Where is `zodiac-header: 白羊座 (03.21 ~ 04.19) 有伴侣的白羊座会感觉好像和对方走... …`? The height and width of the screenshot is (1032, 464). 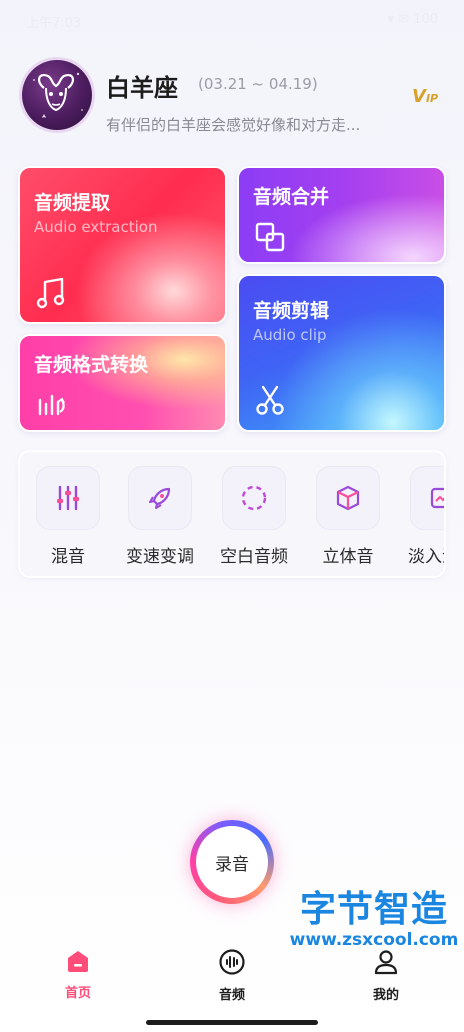 zodiac-header: 白羊座 (03.21 ~ 04.19) 有伴侣的白羊座会感觉好像和对方走... … is located at coordinates (232, 97).